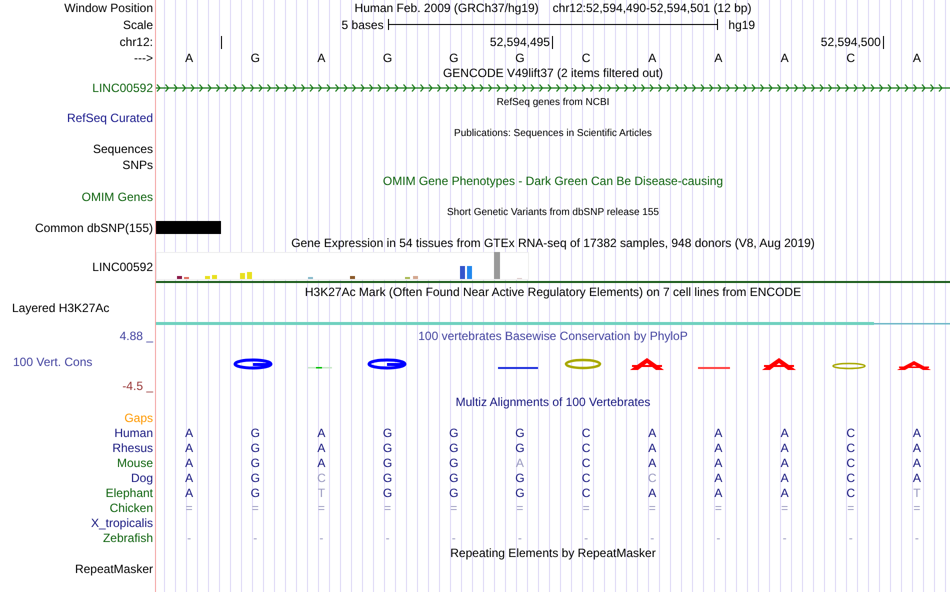  I want to click on gene-label: LINC00592, so click(122, 88).